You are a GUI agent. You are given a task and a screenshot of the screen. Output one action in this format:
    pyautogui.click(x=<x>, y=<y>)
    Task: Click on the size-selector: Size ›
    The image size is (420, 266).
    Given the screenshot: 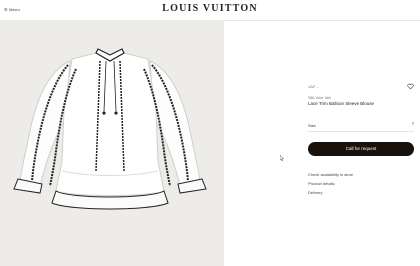 What is the action you would take?
    pyautogui.click(x=361, y=126)
    